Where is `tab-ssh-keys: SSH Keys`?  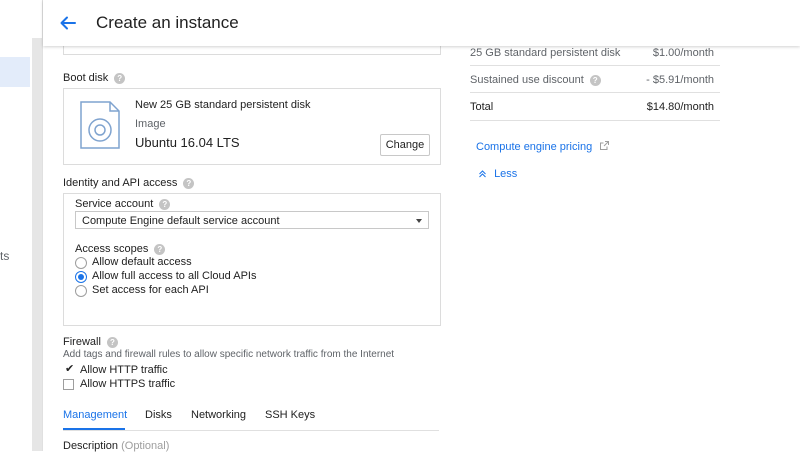
tab-ssh-keys: SSH Keys is located at coordinates (290, 415).